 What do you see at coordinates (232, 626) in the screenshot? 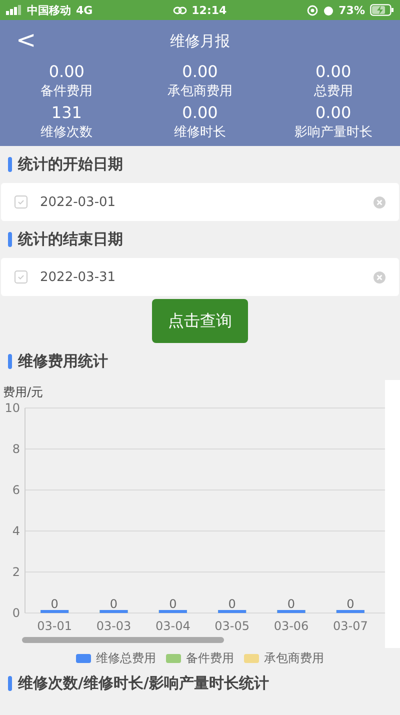
I see `axis-tick: 03-05` at bounding box center [232, 626].